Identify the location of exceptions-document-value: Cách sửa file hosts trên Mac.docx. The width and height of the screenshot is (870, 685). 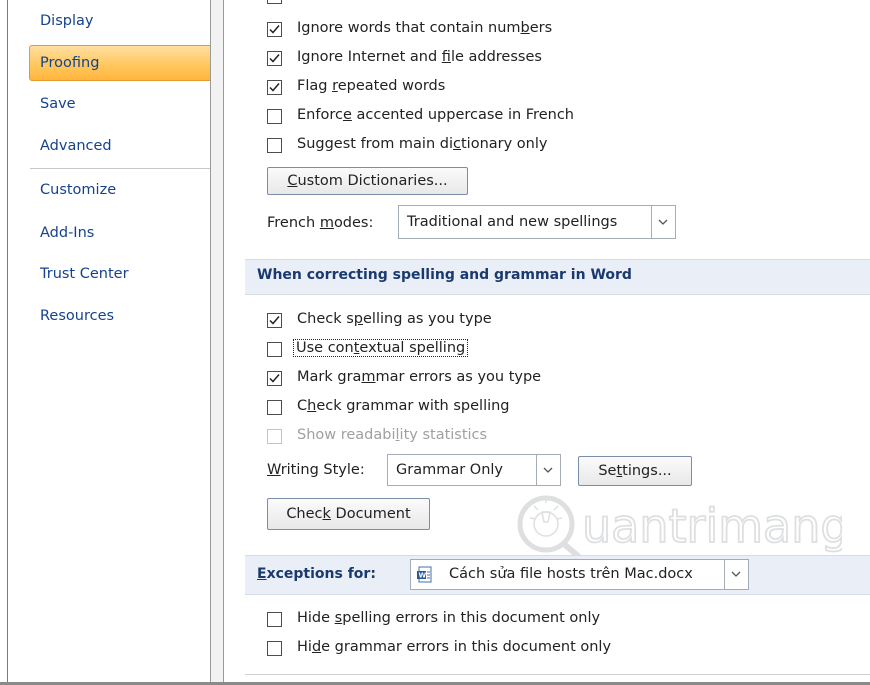
(571, 574).